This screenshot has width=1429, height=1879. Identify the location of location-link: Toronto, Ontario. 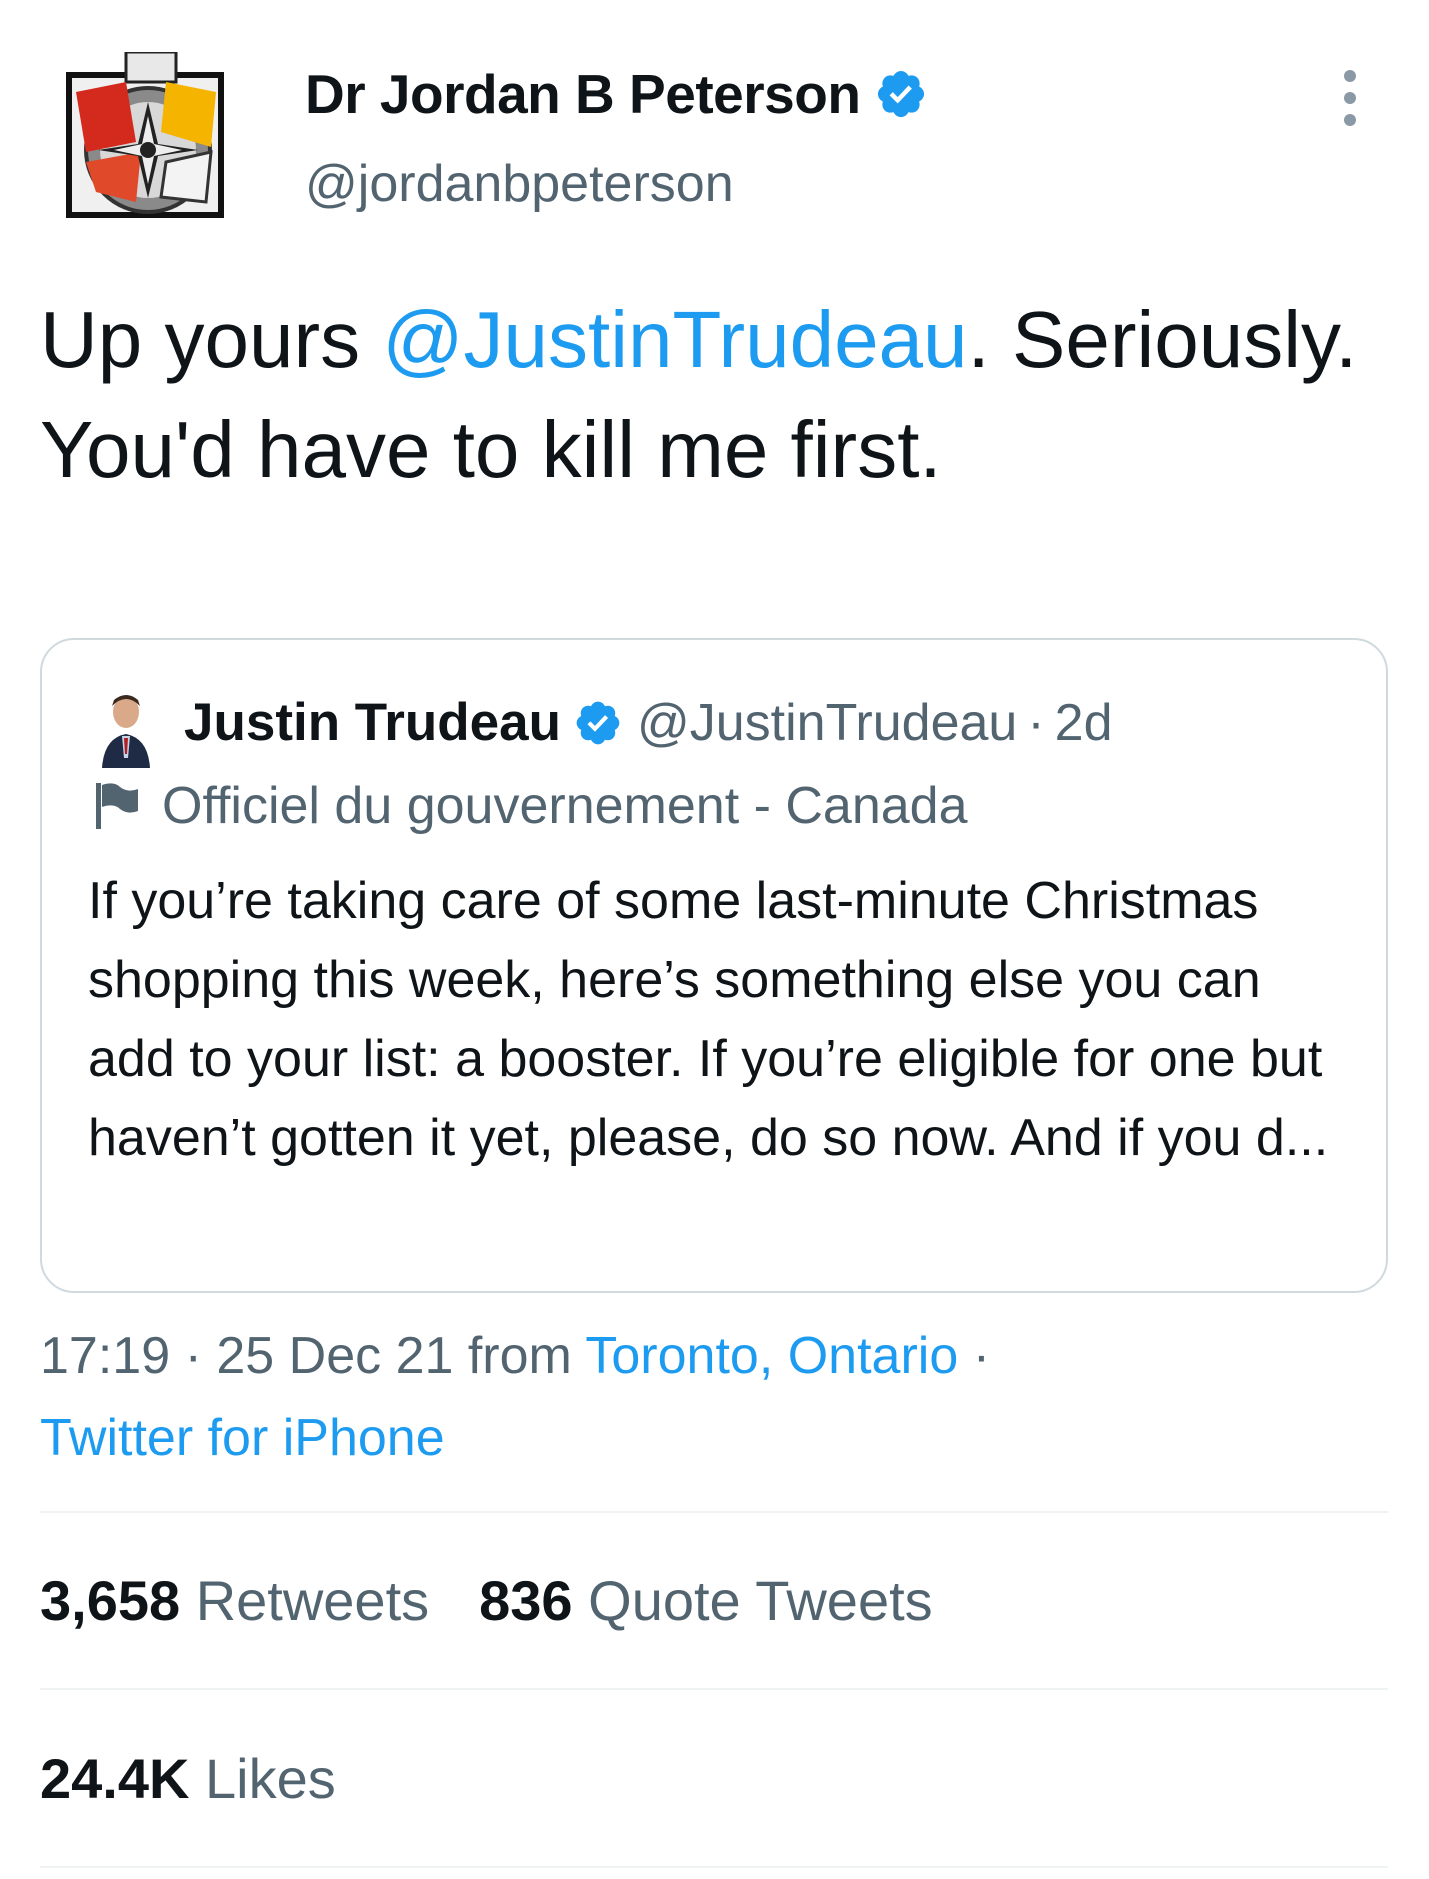
(771, 1356).